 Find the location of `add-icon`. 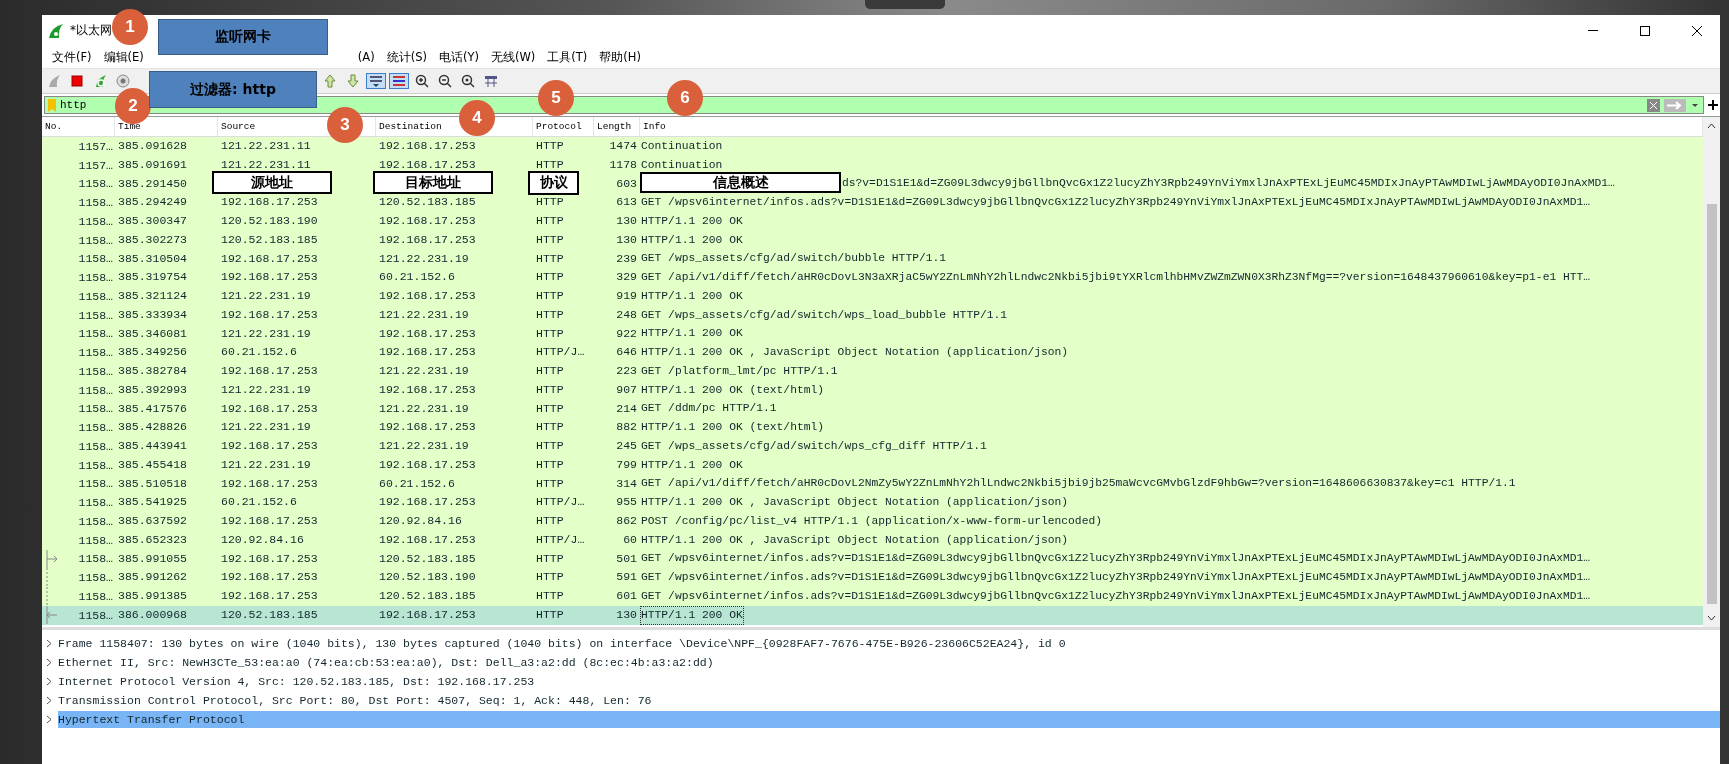

add-icon is located at coordinates (1713, 105).